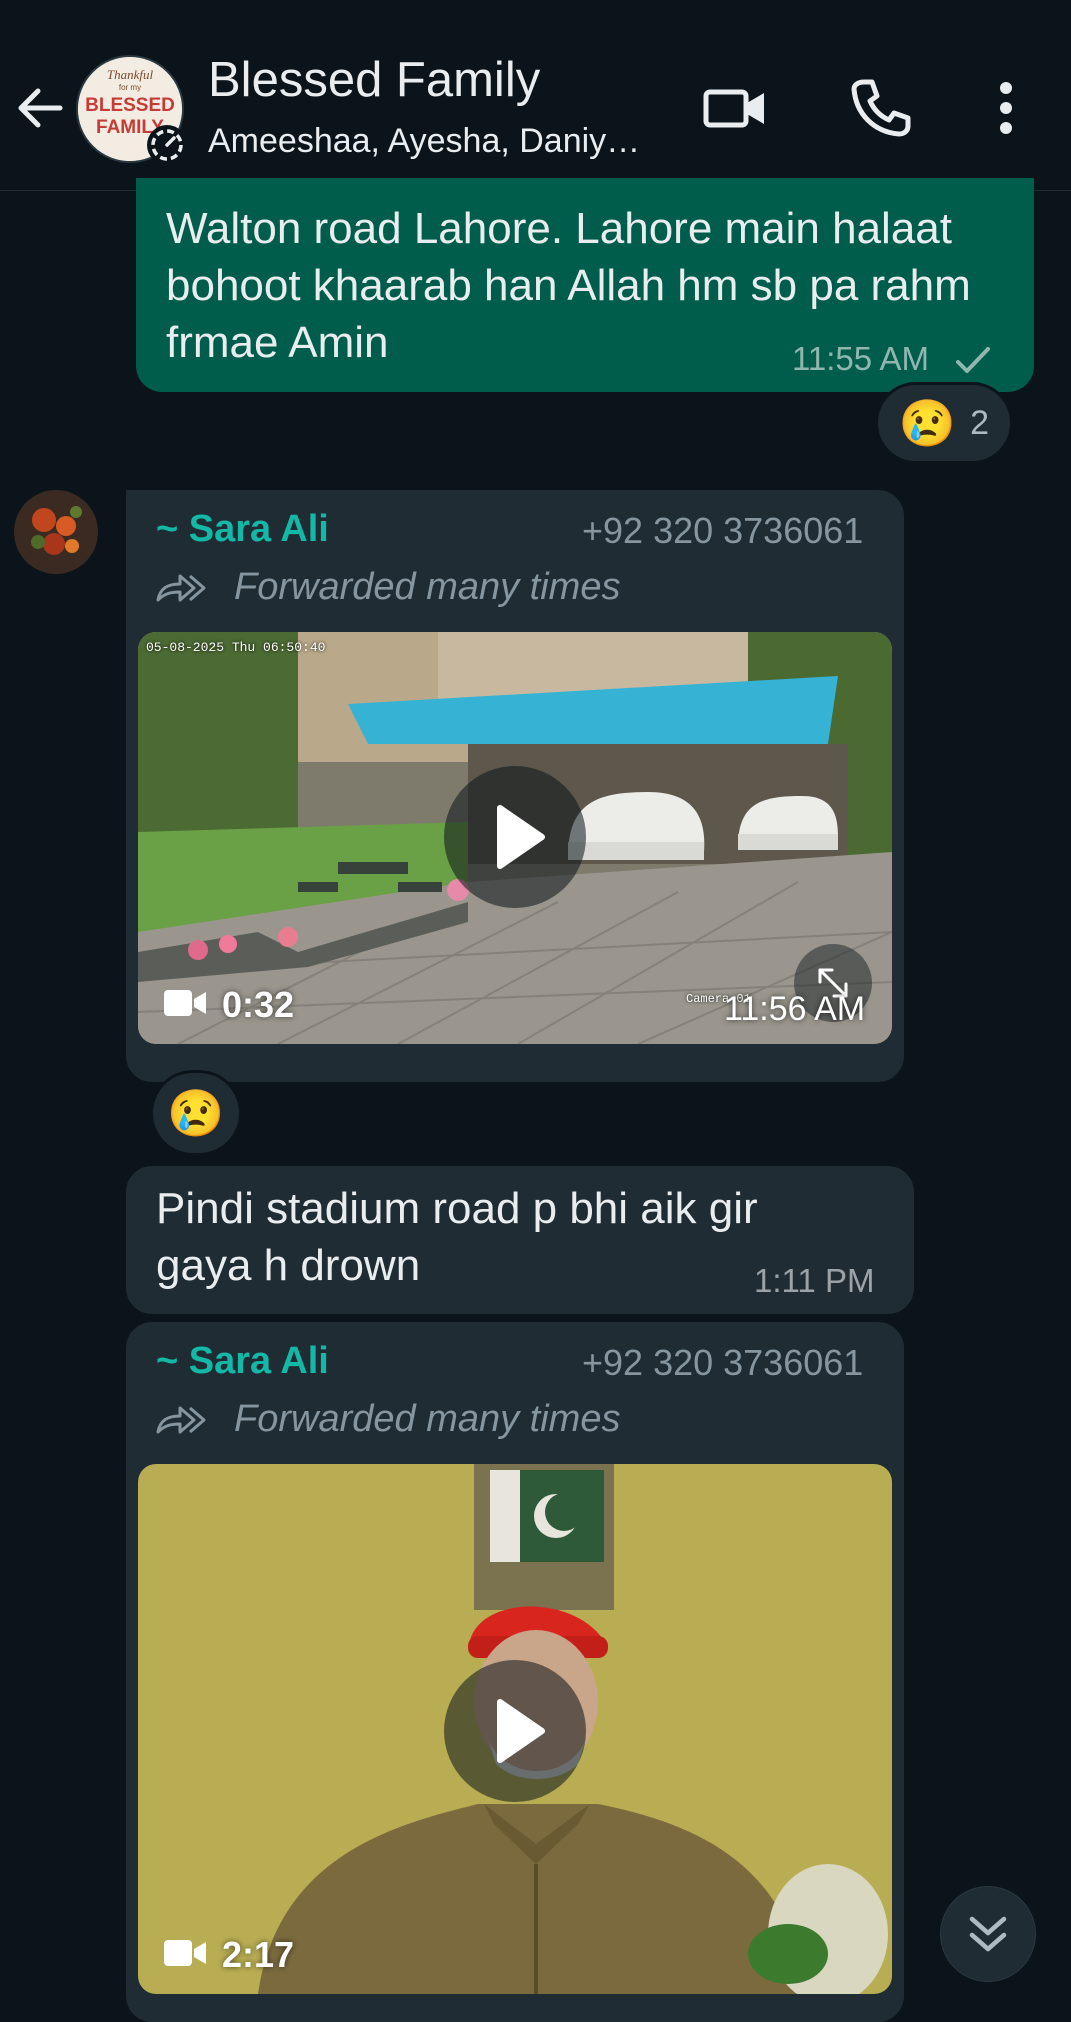 This screenshot has height=2022, width=1071. Describe the element at coordinates (258, 1954) in the screenshot. I see `video-duration: 2:17` at that location.